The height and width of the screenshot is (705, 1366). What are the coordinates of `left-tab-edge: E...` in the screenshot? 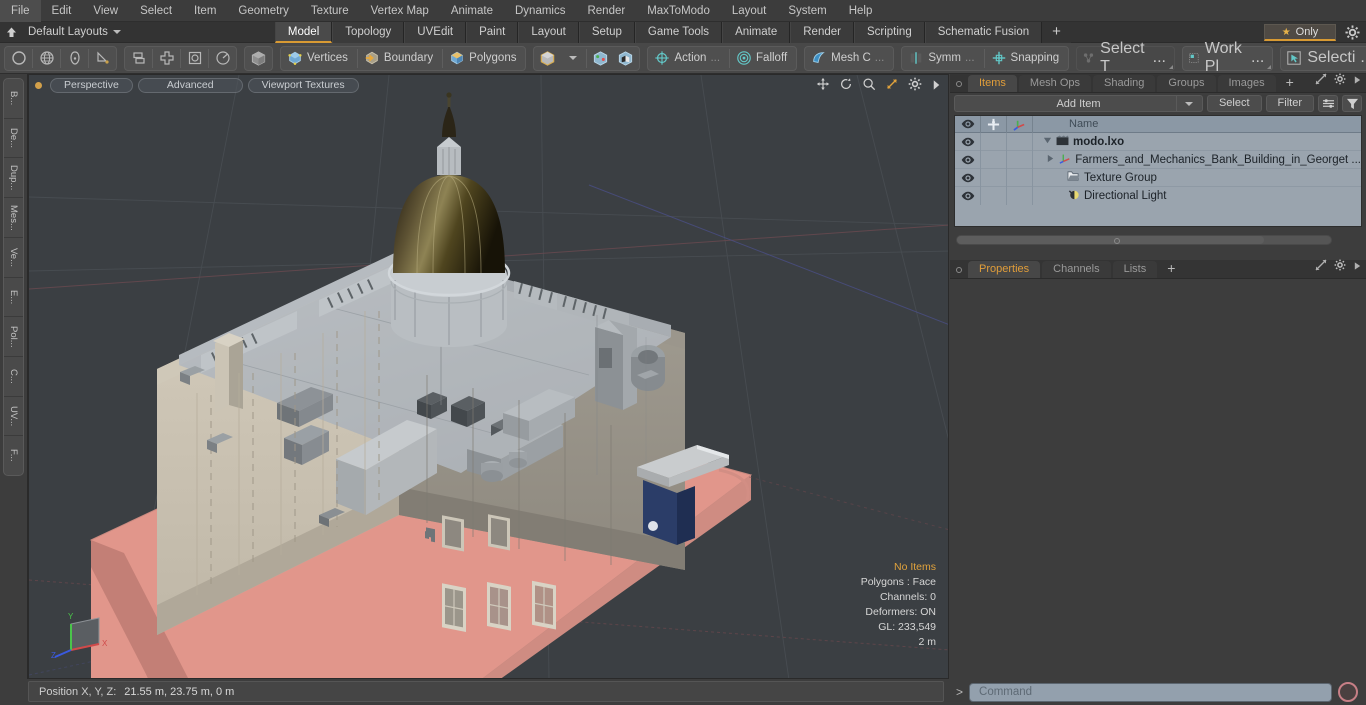 It's located at (13, 298).